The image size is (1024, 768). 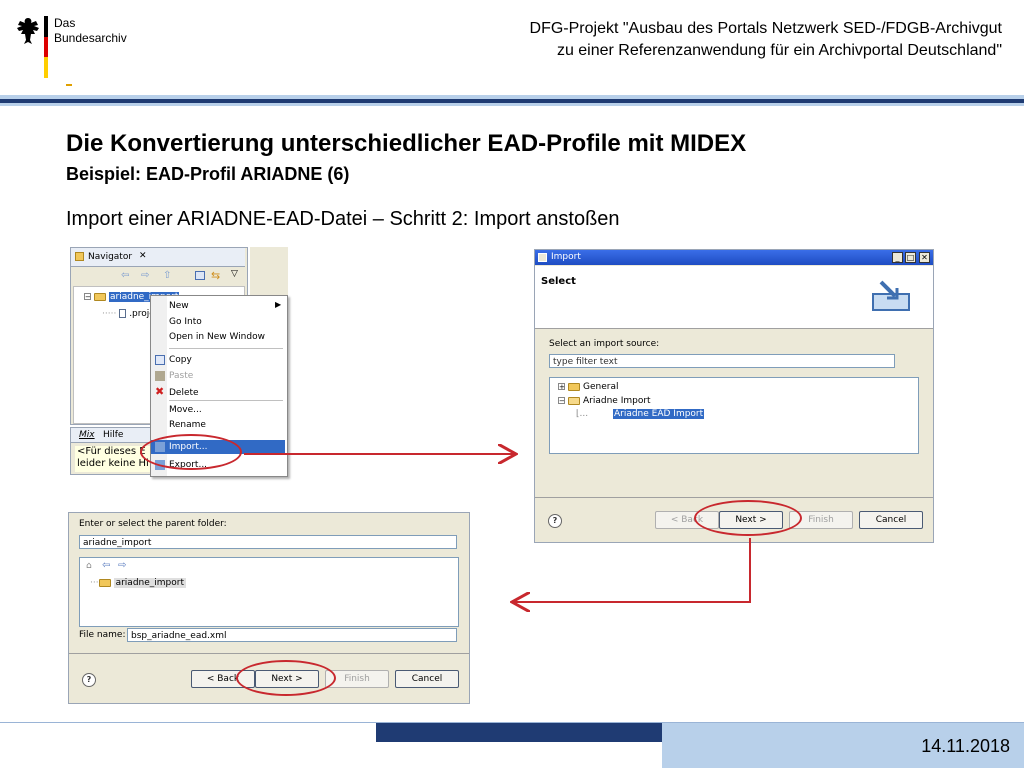 I want to click on menu-item-new: New, so click(x=179, y=306).